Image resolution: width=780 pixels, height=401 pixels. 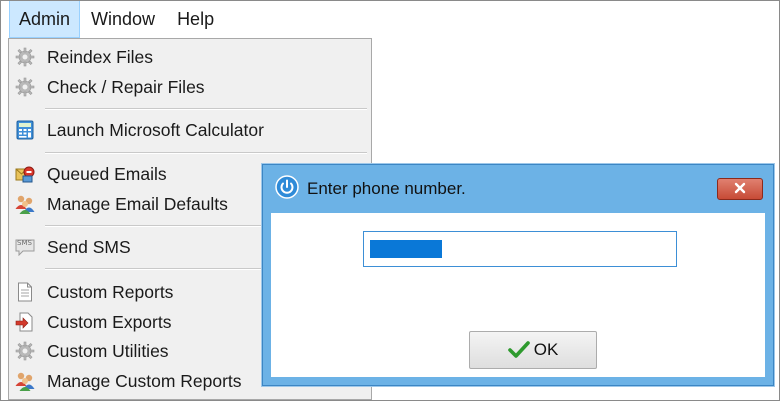 I want to click on menu-item-label: Check / Repair Files, so click(x=126, y=86).